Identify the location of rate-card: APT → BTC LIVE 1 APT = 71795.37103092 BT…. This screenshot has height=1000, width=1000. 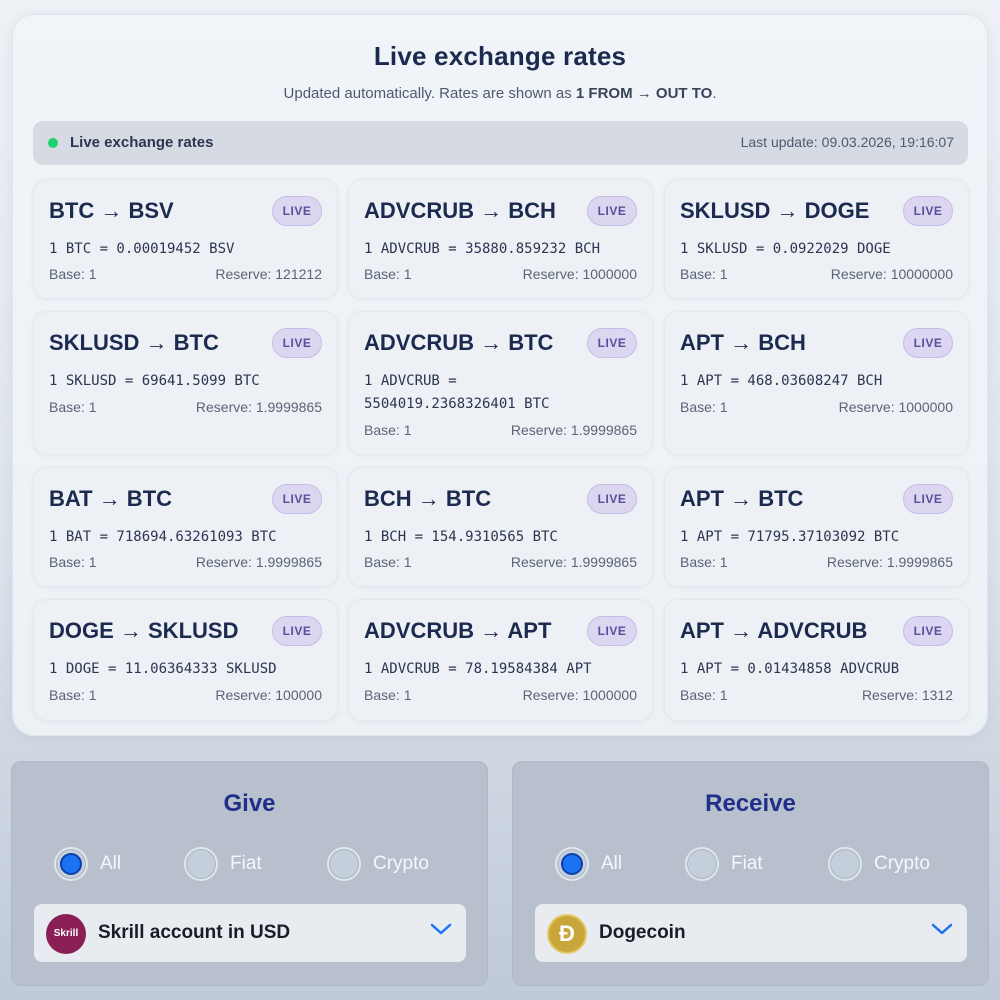
(816, 527).